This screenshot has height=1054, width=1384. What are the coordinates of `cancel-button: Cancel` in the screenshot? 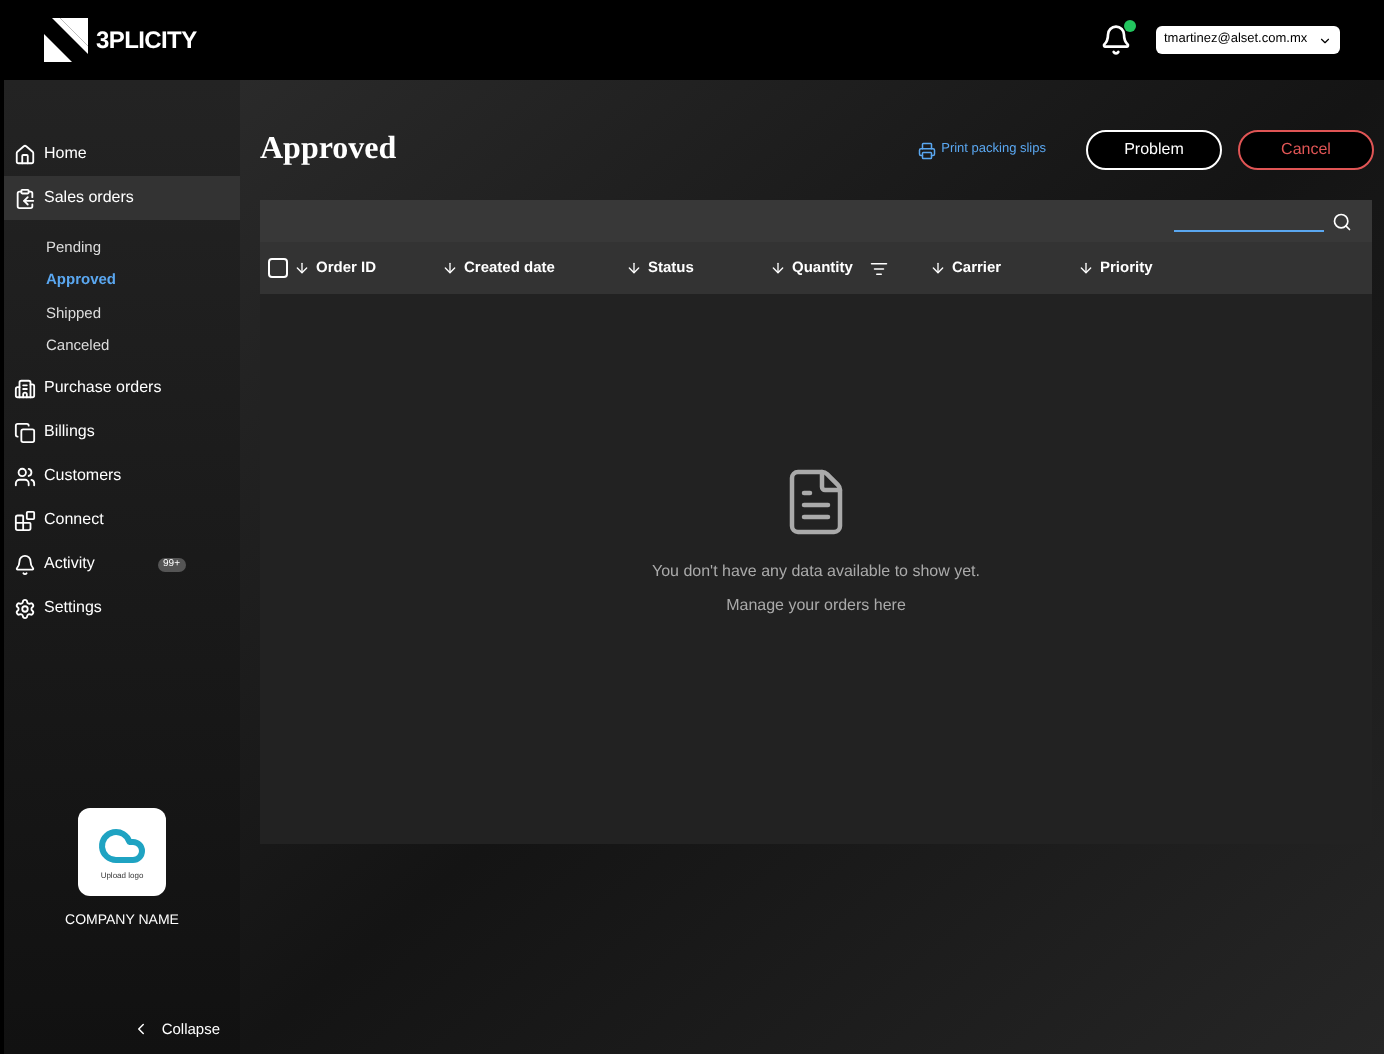 It's located at (1306, 150).